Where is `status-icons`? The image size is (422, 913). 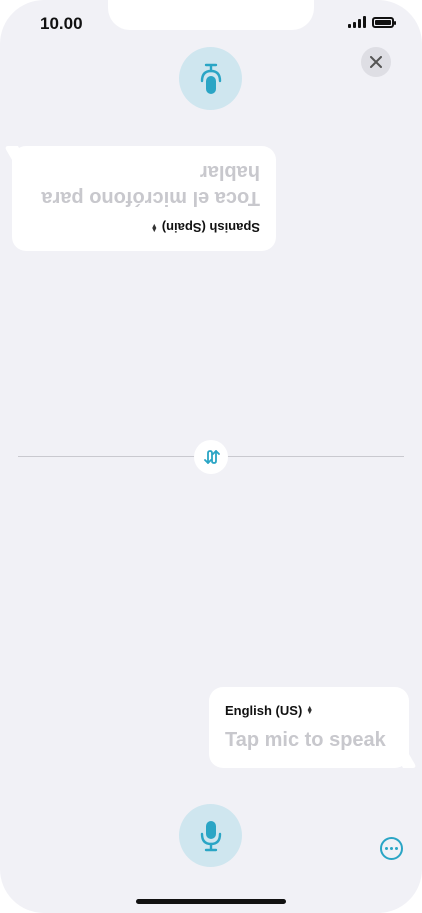
status-icons is located at coordinates (372, 22).